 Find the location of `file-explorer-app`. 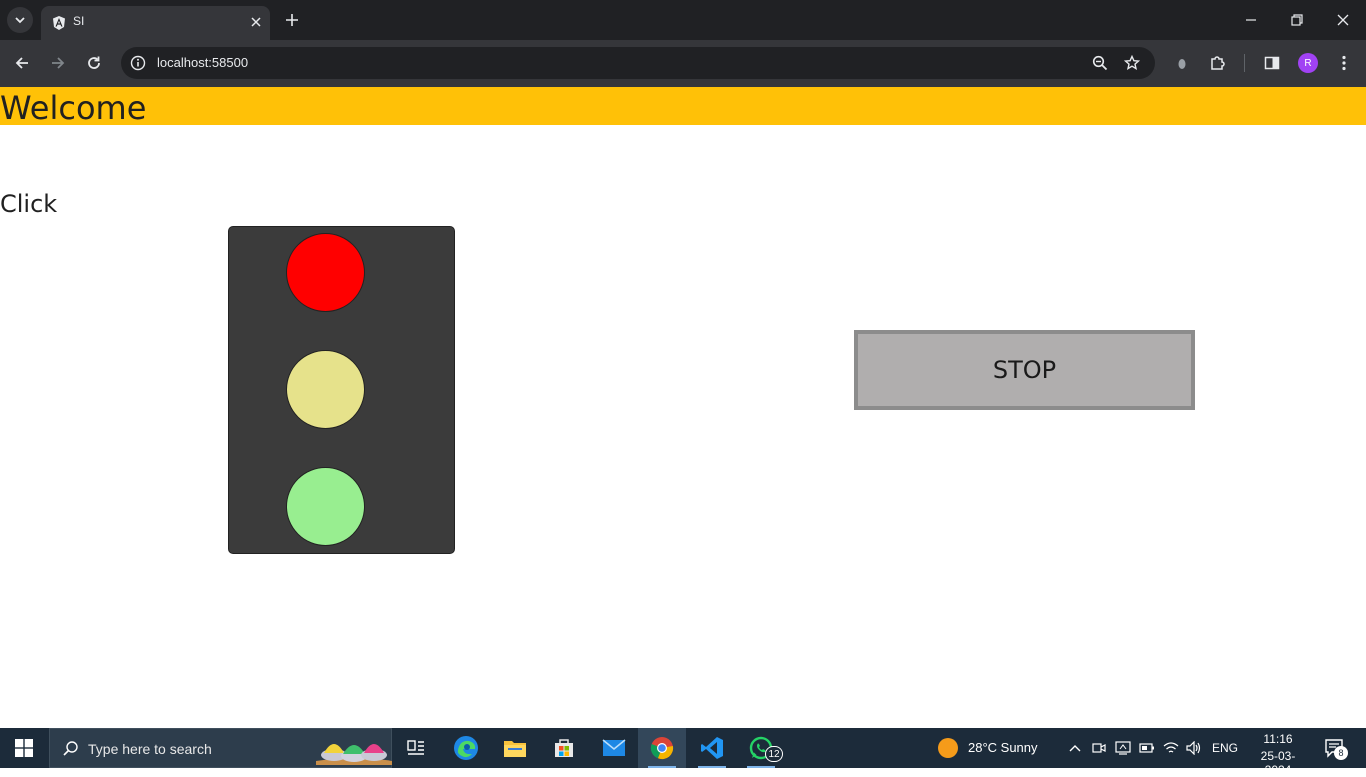

file-explorer-app is located at coordinates (515, 748).